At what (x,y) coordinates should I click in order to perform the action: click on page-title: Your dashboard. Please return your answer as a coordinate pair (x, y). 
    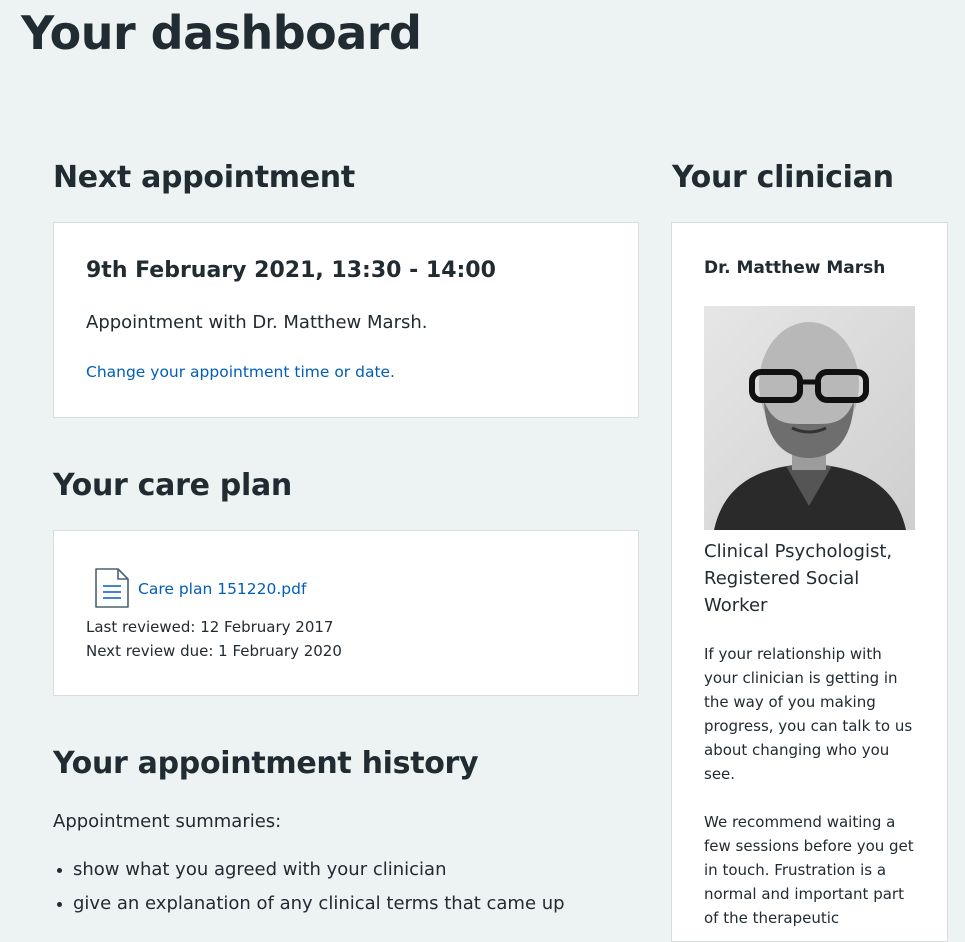
    Looking at the image, I should click on (221, 33).